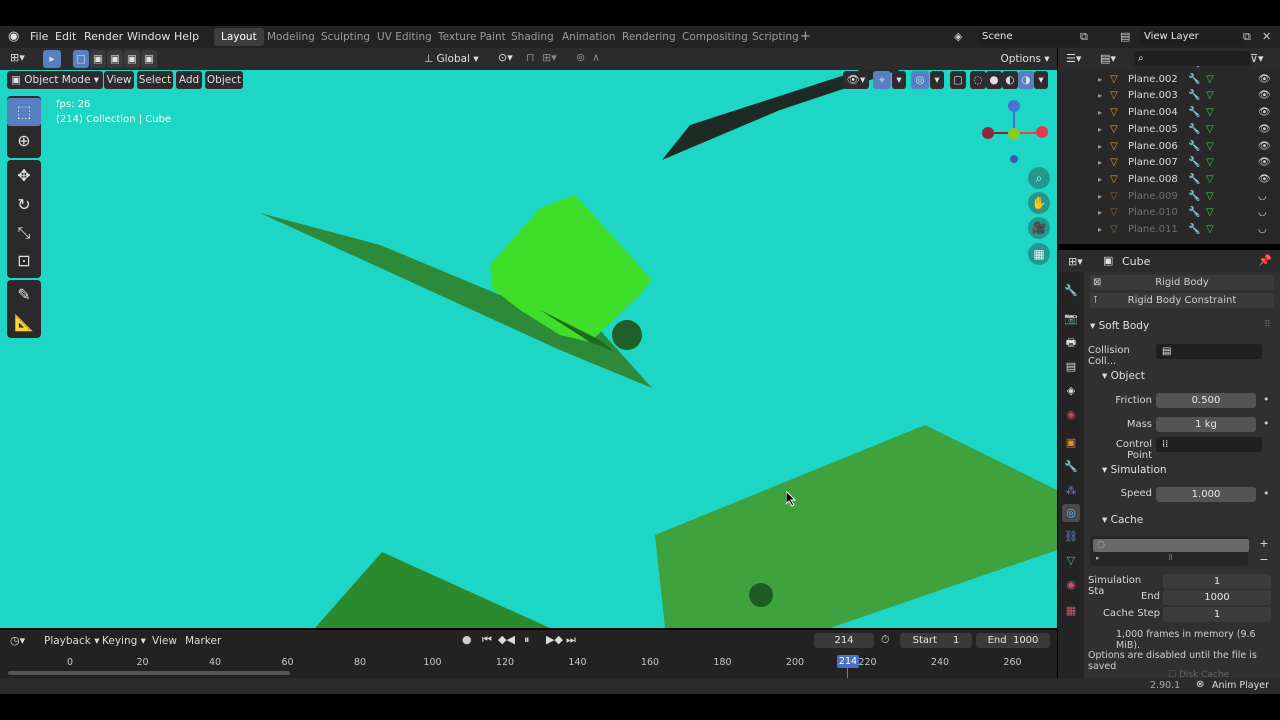  I want to click on scene-name-field: Scene, so click(1029, 37).